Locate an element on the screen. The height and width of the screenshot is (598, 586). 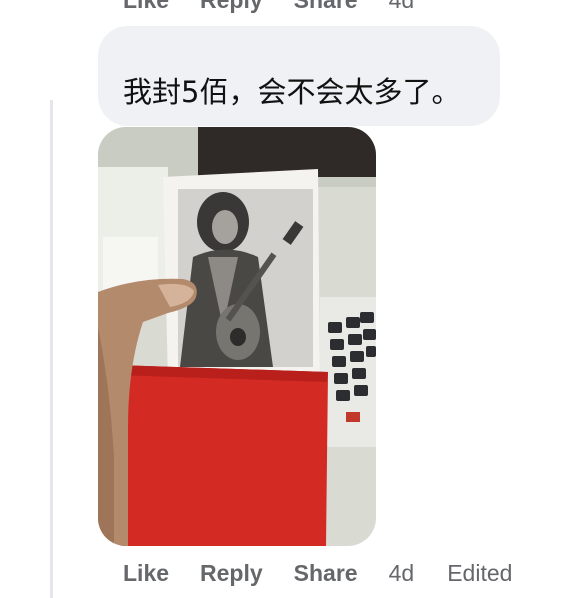
edited-label: Edited is located at coordinates (479, 573).